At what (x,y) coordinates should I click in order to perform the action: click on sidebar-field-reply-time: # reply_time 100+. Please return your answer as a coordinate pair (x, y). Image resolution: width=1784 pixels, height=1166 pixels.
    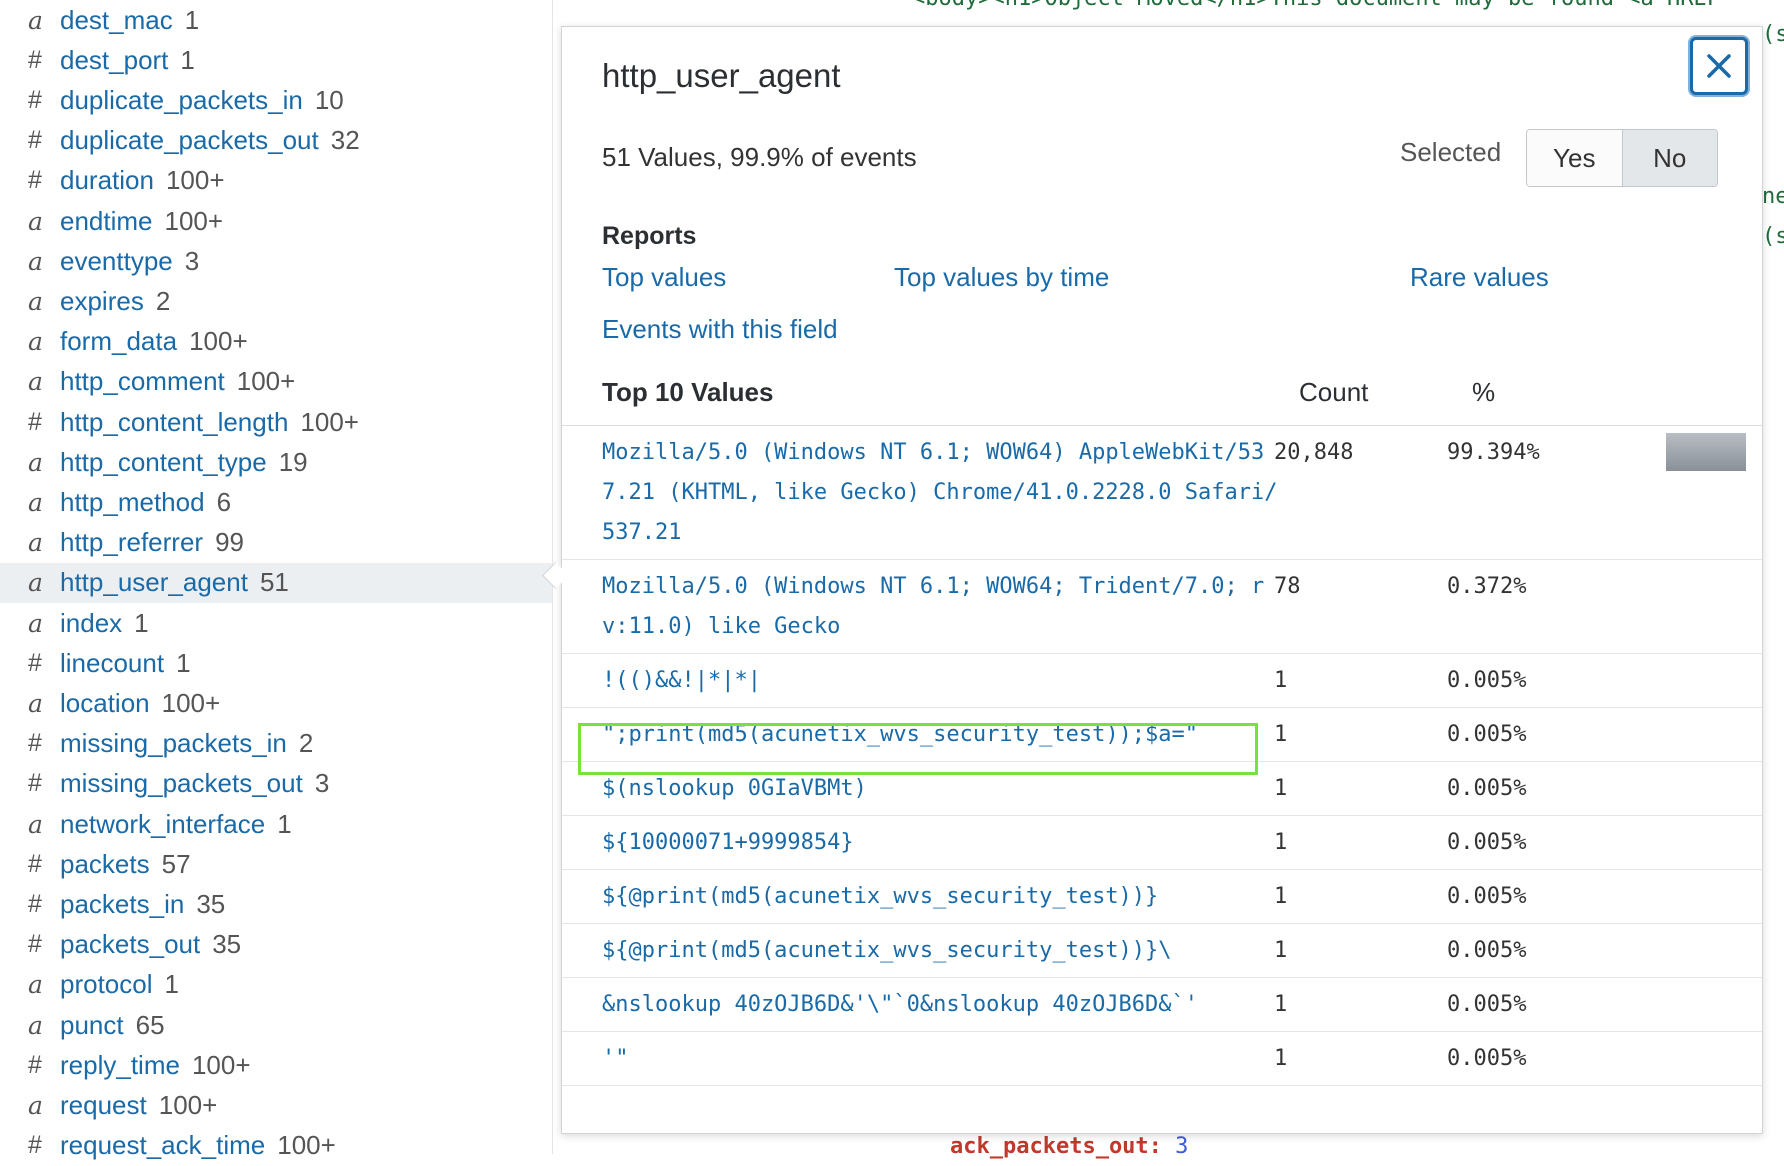
    Looking at the image, I should click on (276, 1065).